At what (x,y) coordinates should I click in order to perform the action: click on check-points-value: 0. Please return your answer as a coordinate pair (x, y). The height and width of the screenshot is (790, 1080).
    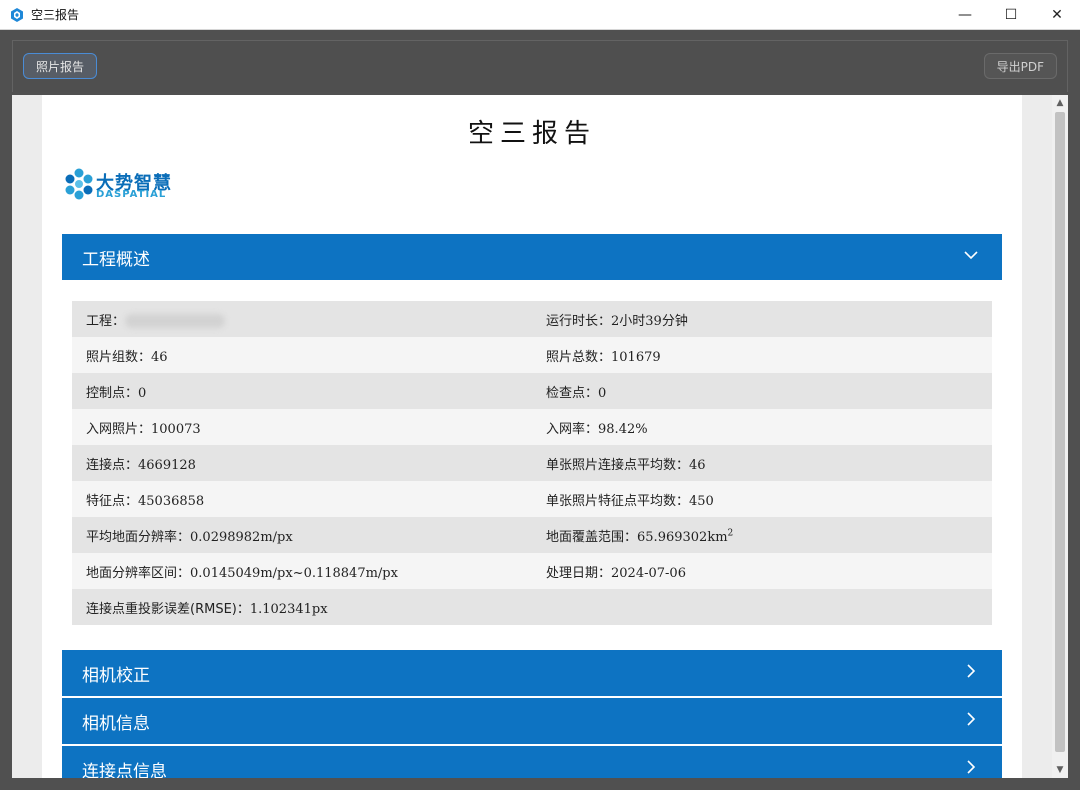
    Looking at the image, I should click on (602, 393).